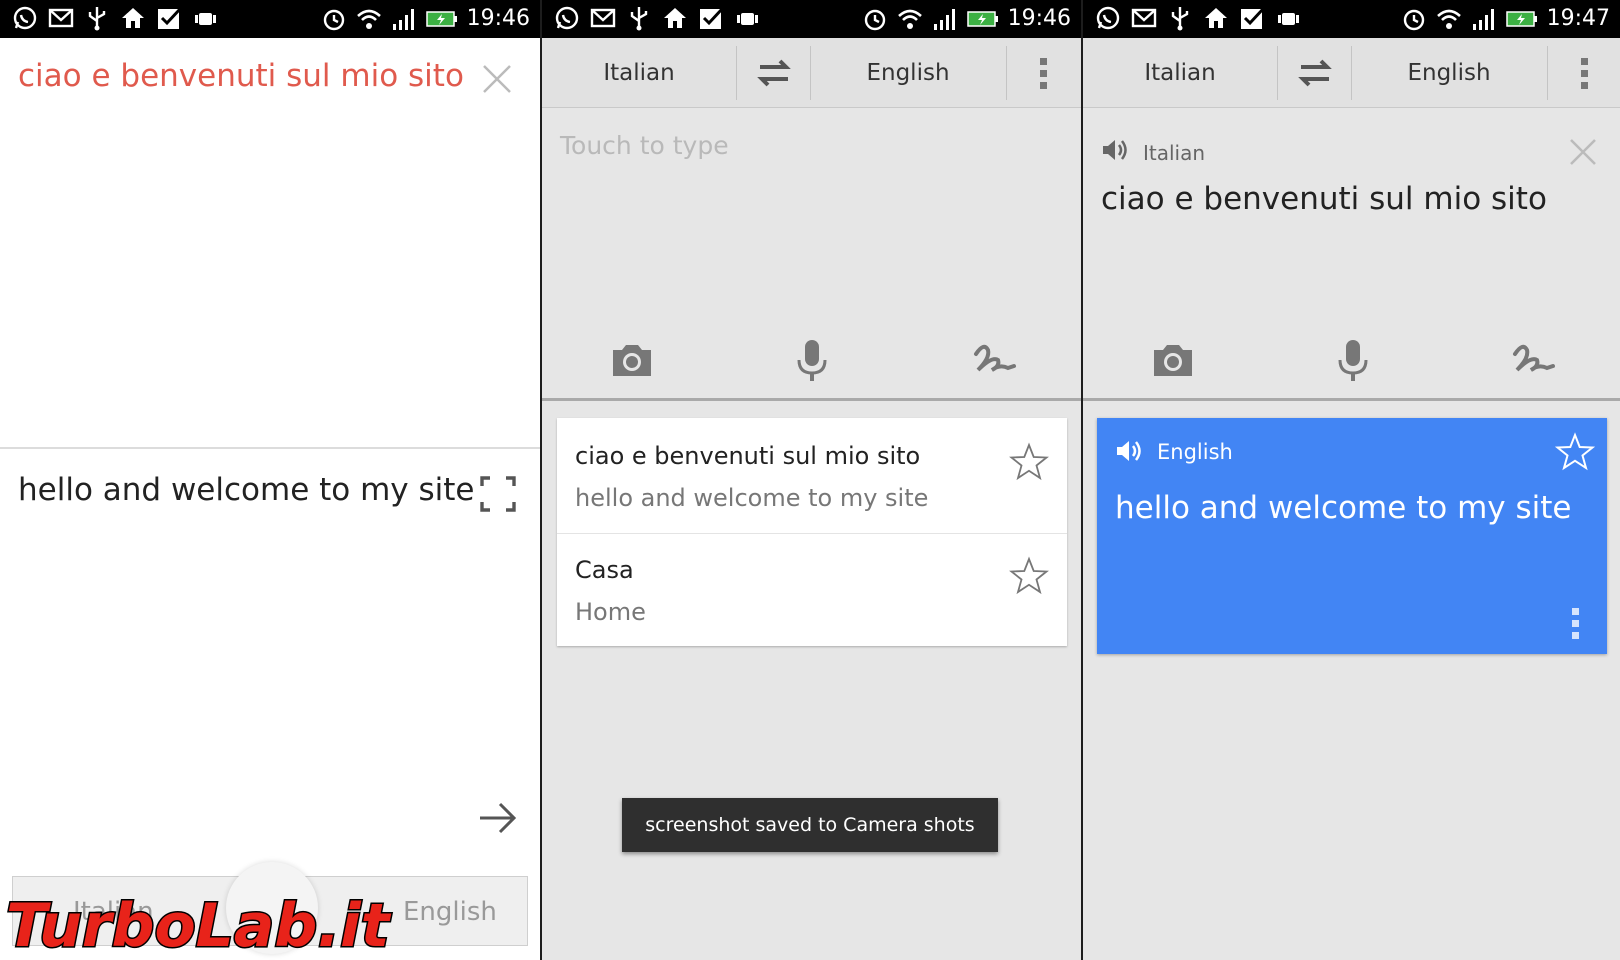  What do you see at coordinates (1578, 18) in the screenshot?
I see `status-time: 19:47` at bounding box center [1578, 18].